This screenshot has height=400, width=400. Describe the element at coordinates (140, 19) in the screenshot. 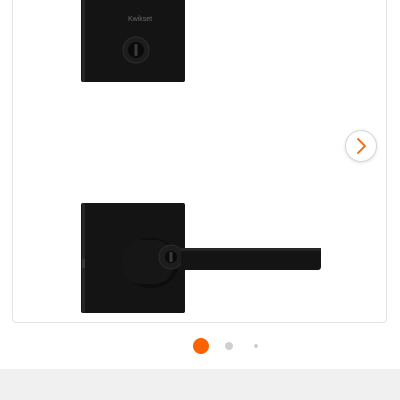

I see `deadbolt-brand-text: Kwikset` at that location.